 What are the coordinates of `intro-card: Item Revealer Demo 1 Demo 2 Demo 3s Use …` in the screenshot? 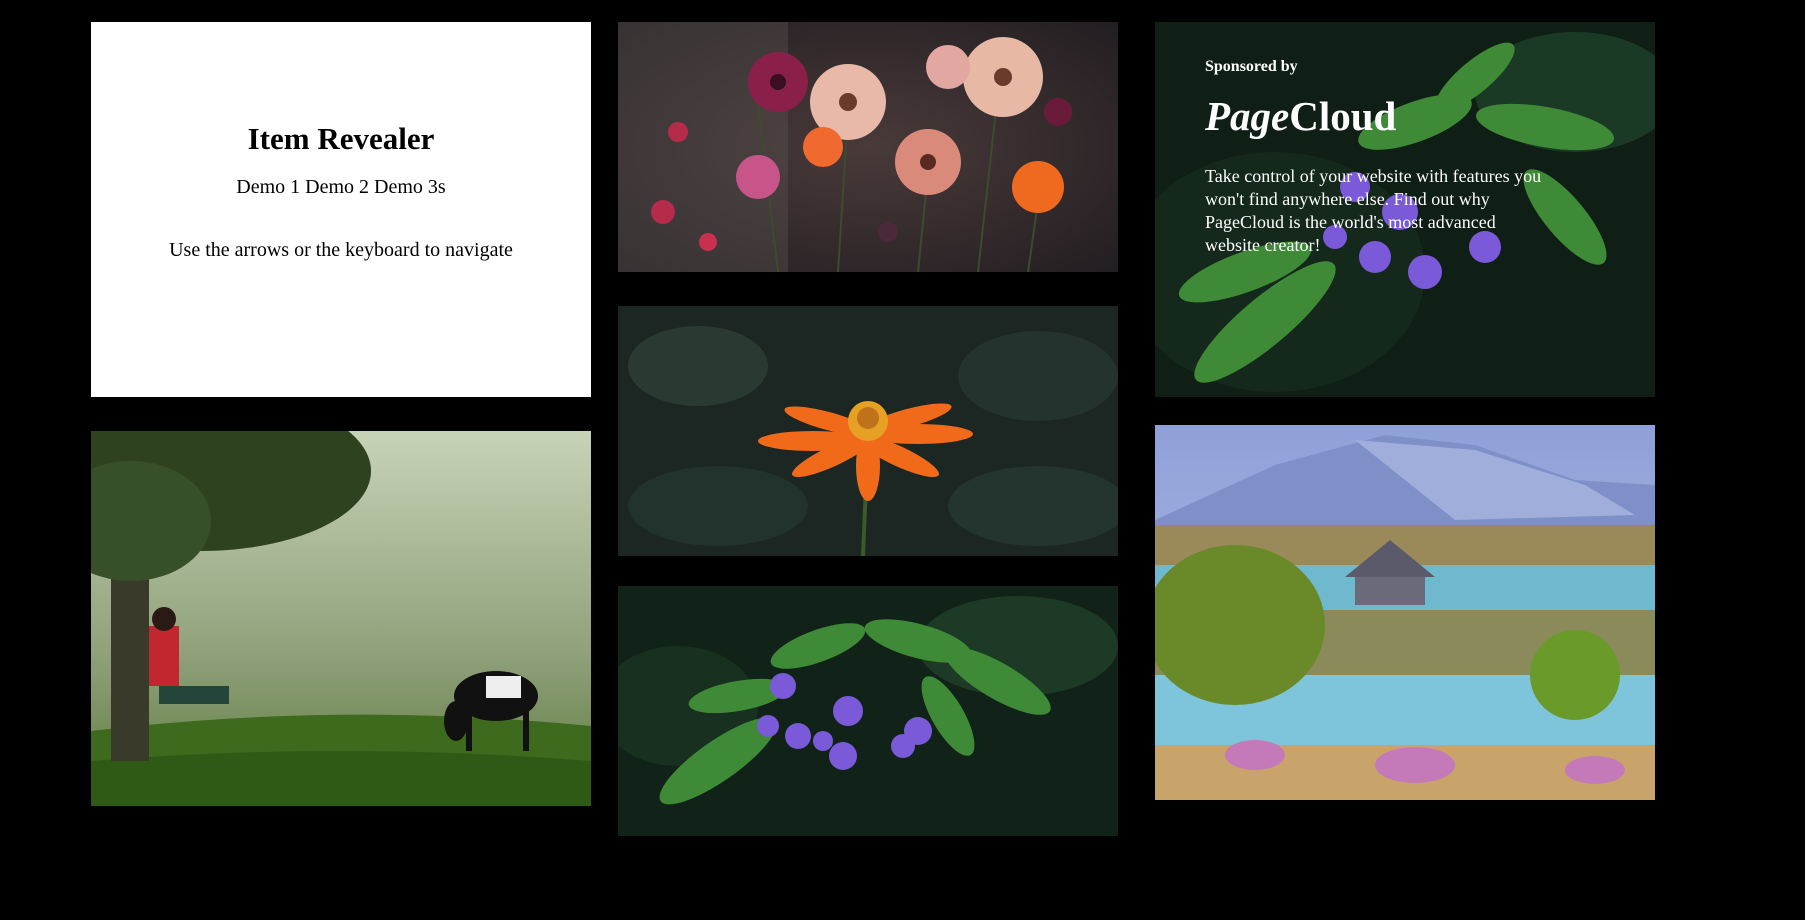 It's located at (341, 209).